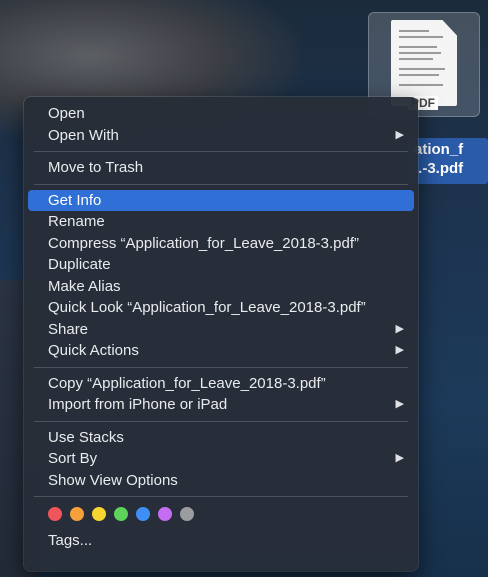 The height and width of the screenshot is (577, 488). I want to click on tag-color-row, so click(221, 514).